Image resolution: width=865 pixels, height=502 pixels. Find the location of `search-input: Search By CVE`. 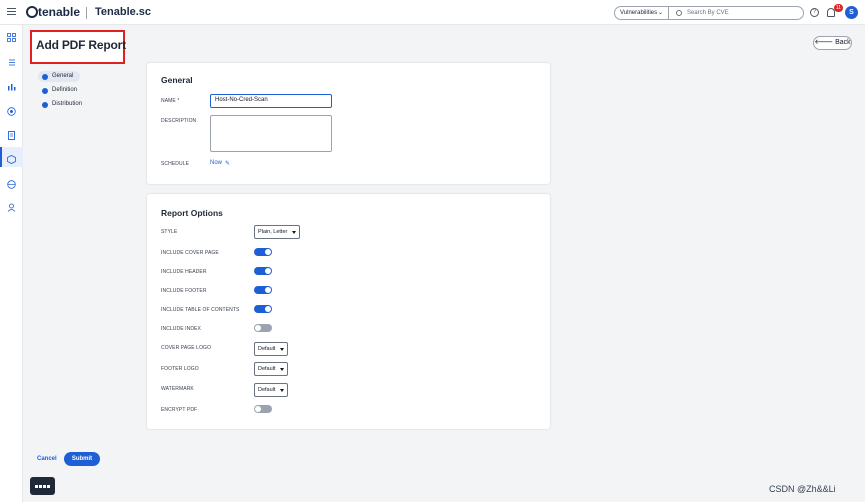

search-input: Search By CVE is located at coordinates (736, 13).